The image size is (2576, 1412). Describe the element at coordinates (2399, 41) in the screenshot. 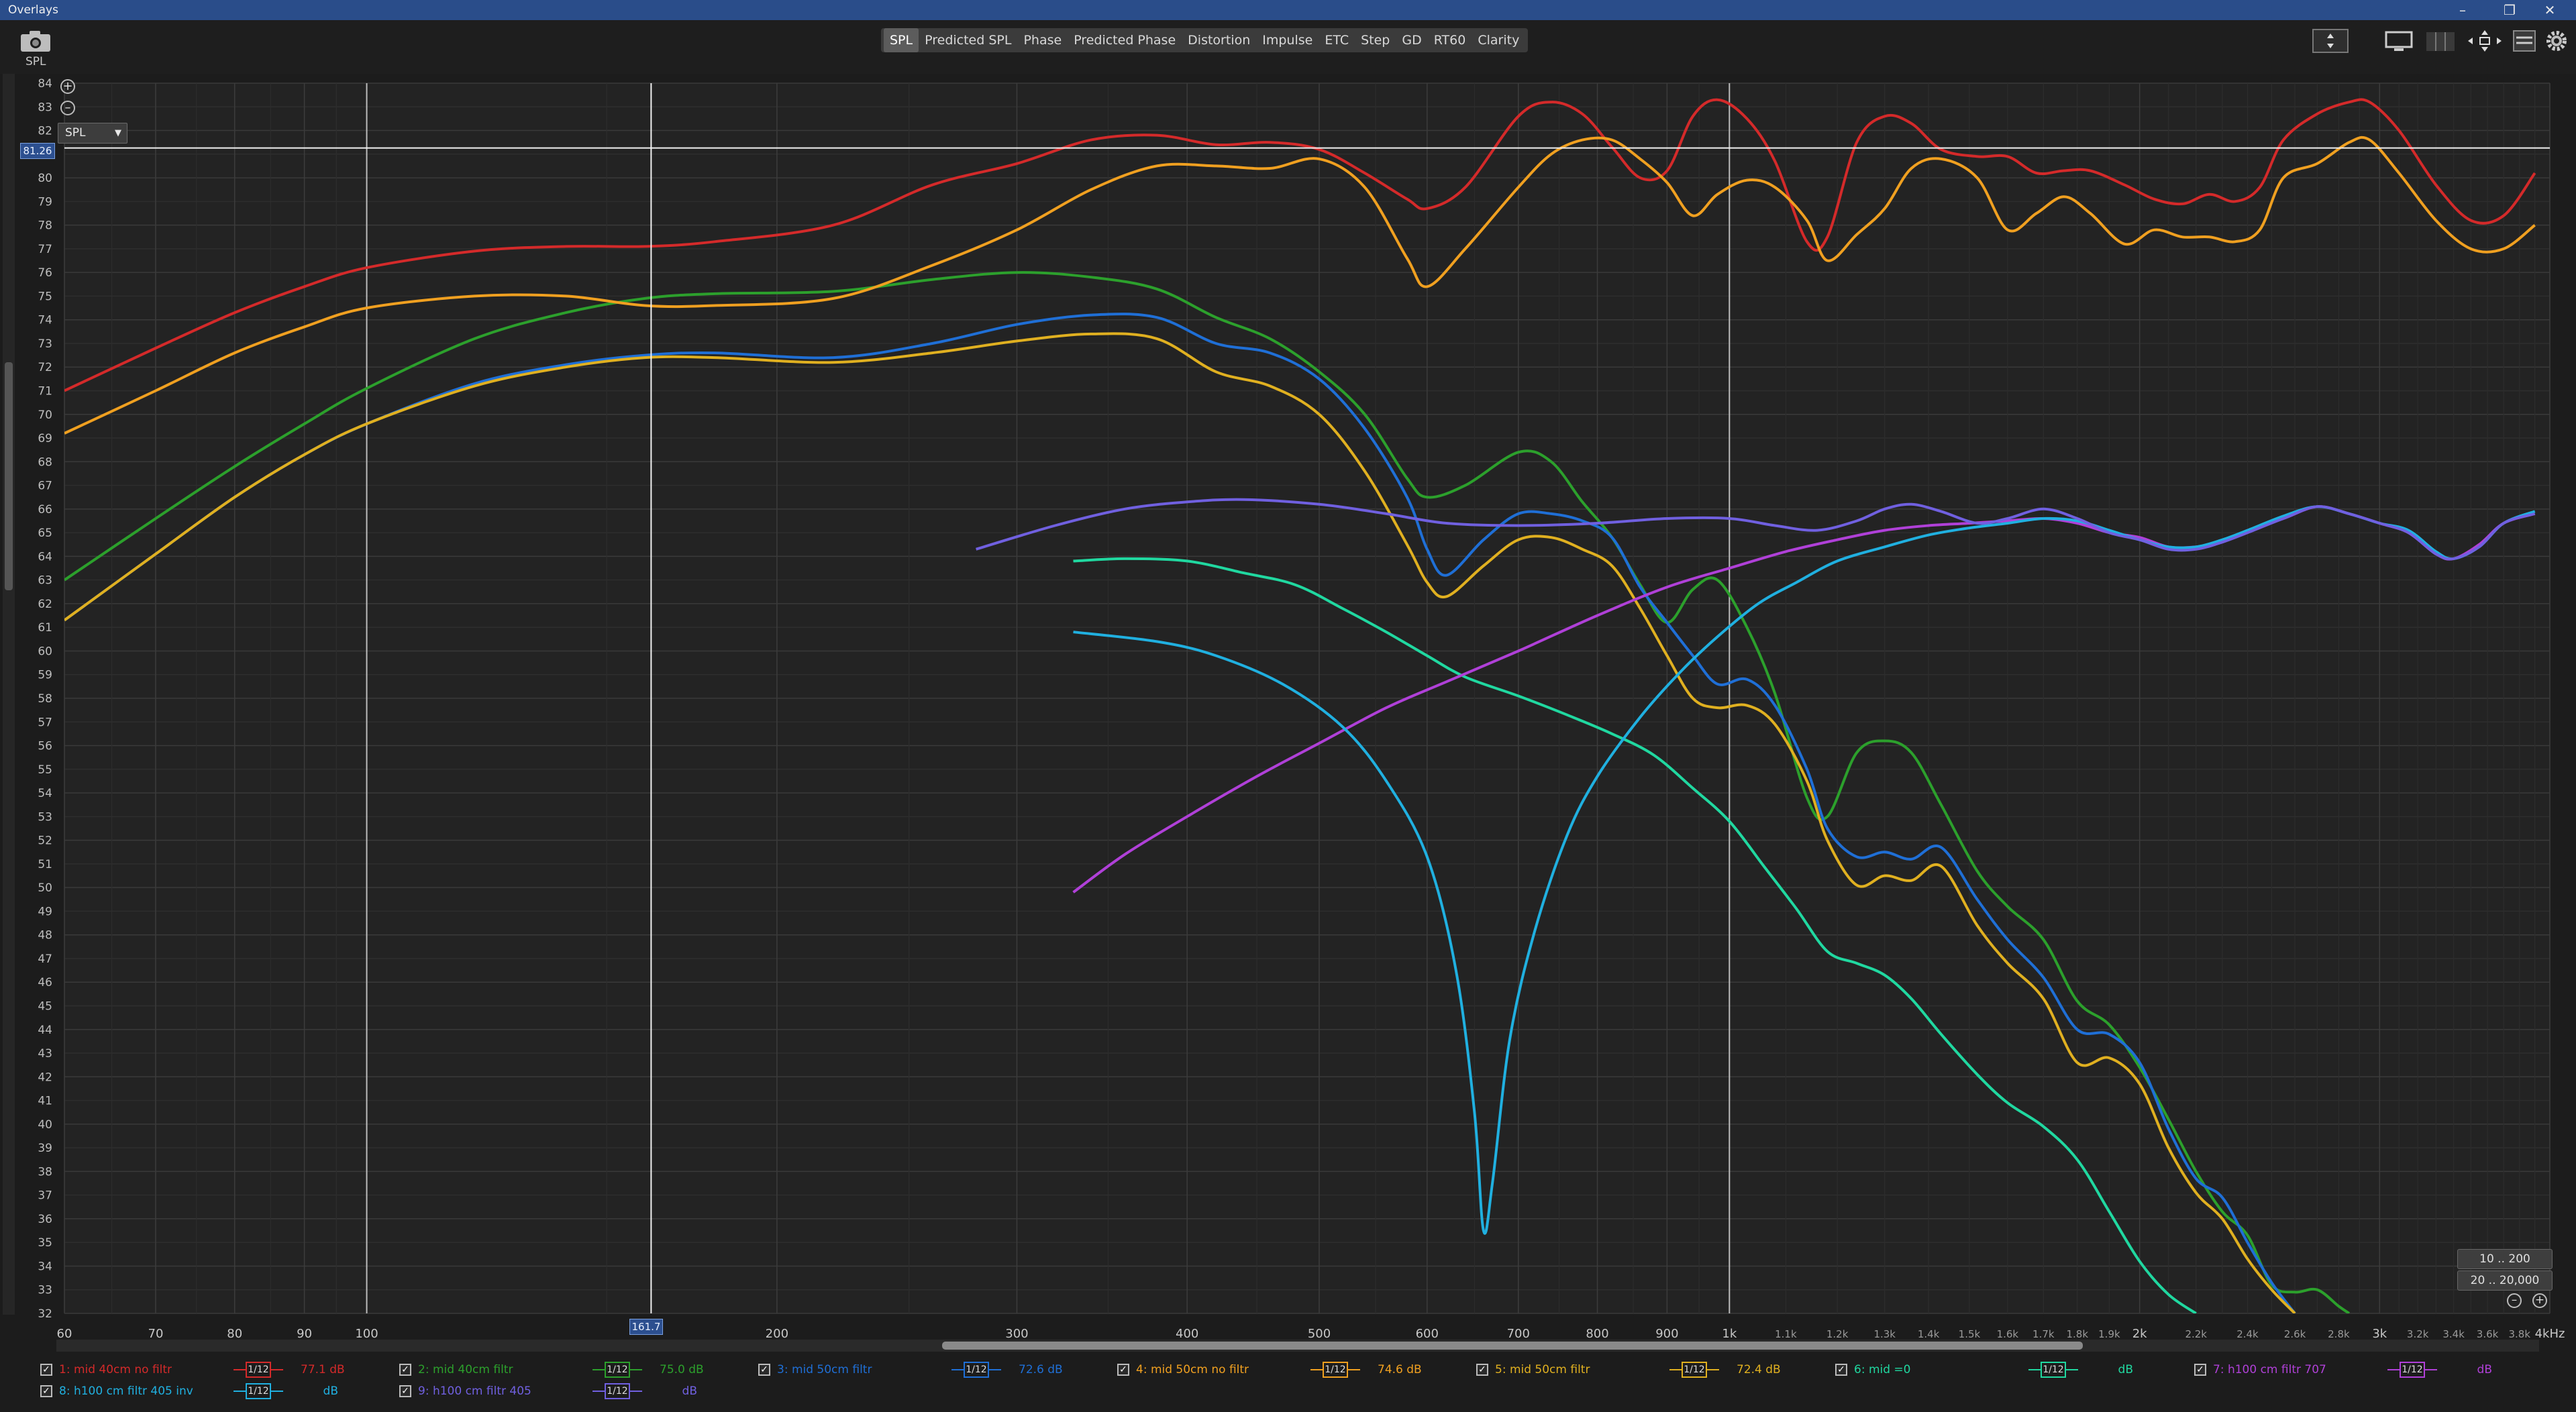

I see `monitor-icon` at that location.